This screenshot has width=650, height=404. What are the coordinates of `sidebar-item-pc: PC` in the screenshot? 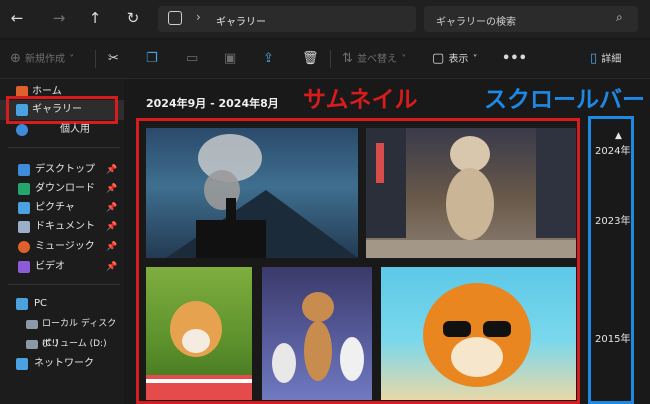 It's located at (62, 304).